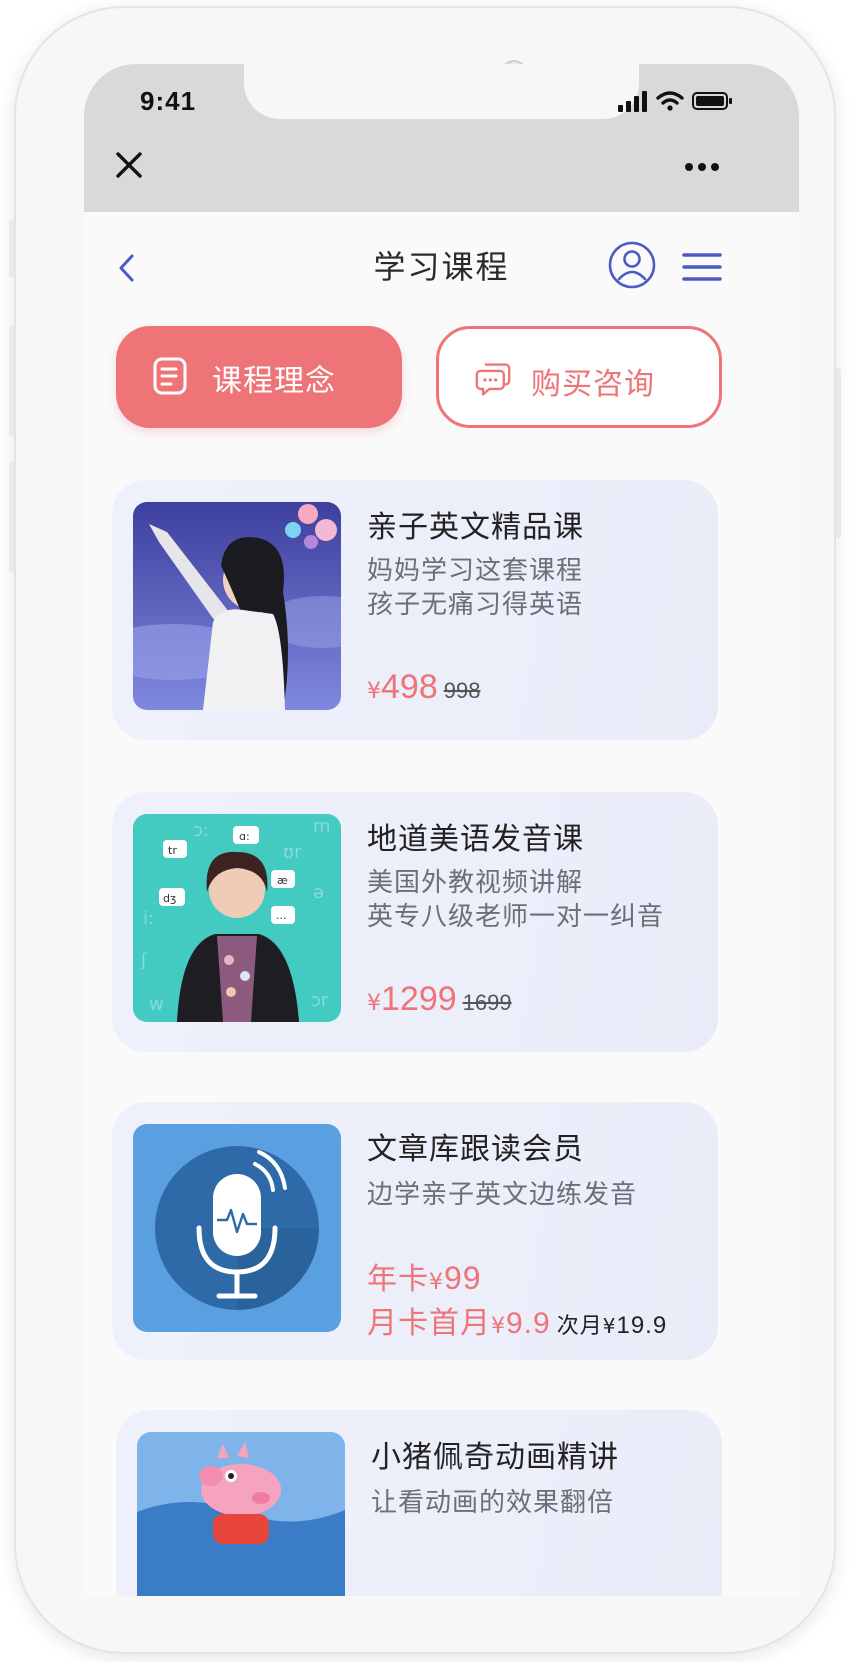  Describe the element at coordinates (424, 1278) in the screenshot. I see `annual-price: 年卡¥99` at that location.